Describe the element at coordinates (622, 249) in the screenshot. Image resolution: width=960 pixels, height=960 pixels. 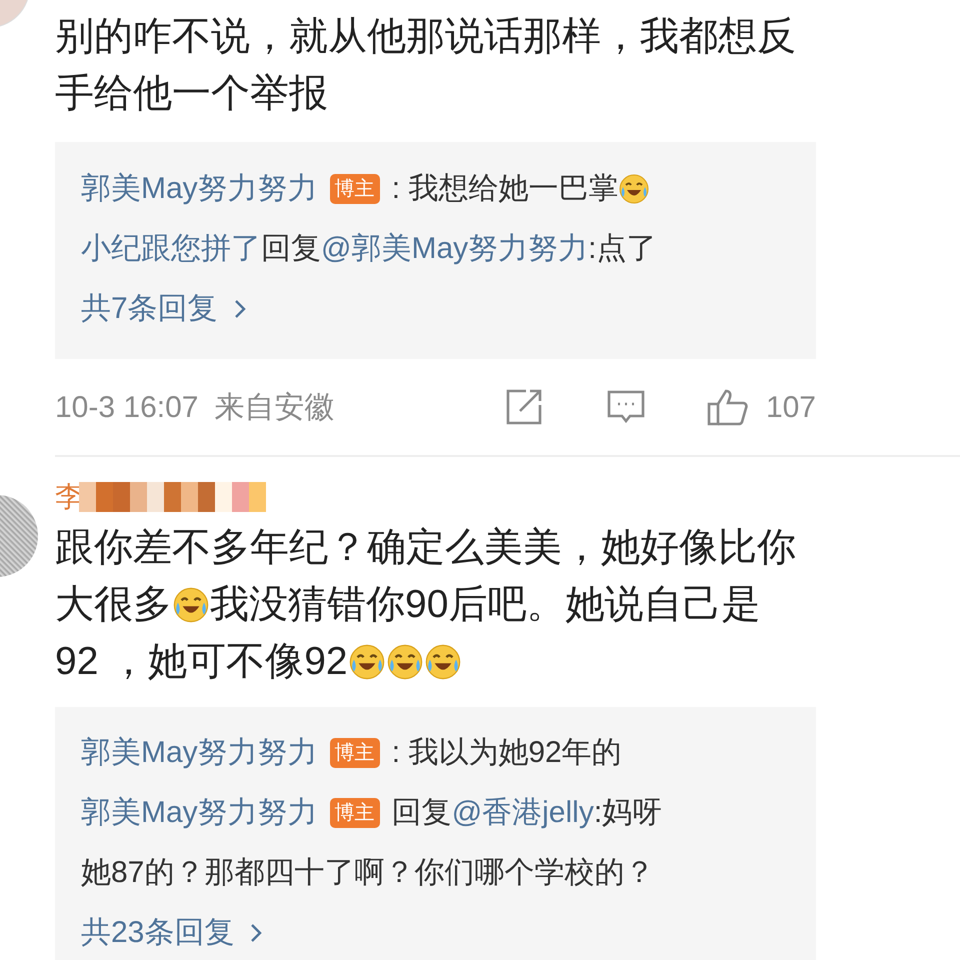
I see `reply-text: :点了` at that location.